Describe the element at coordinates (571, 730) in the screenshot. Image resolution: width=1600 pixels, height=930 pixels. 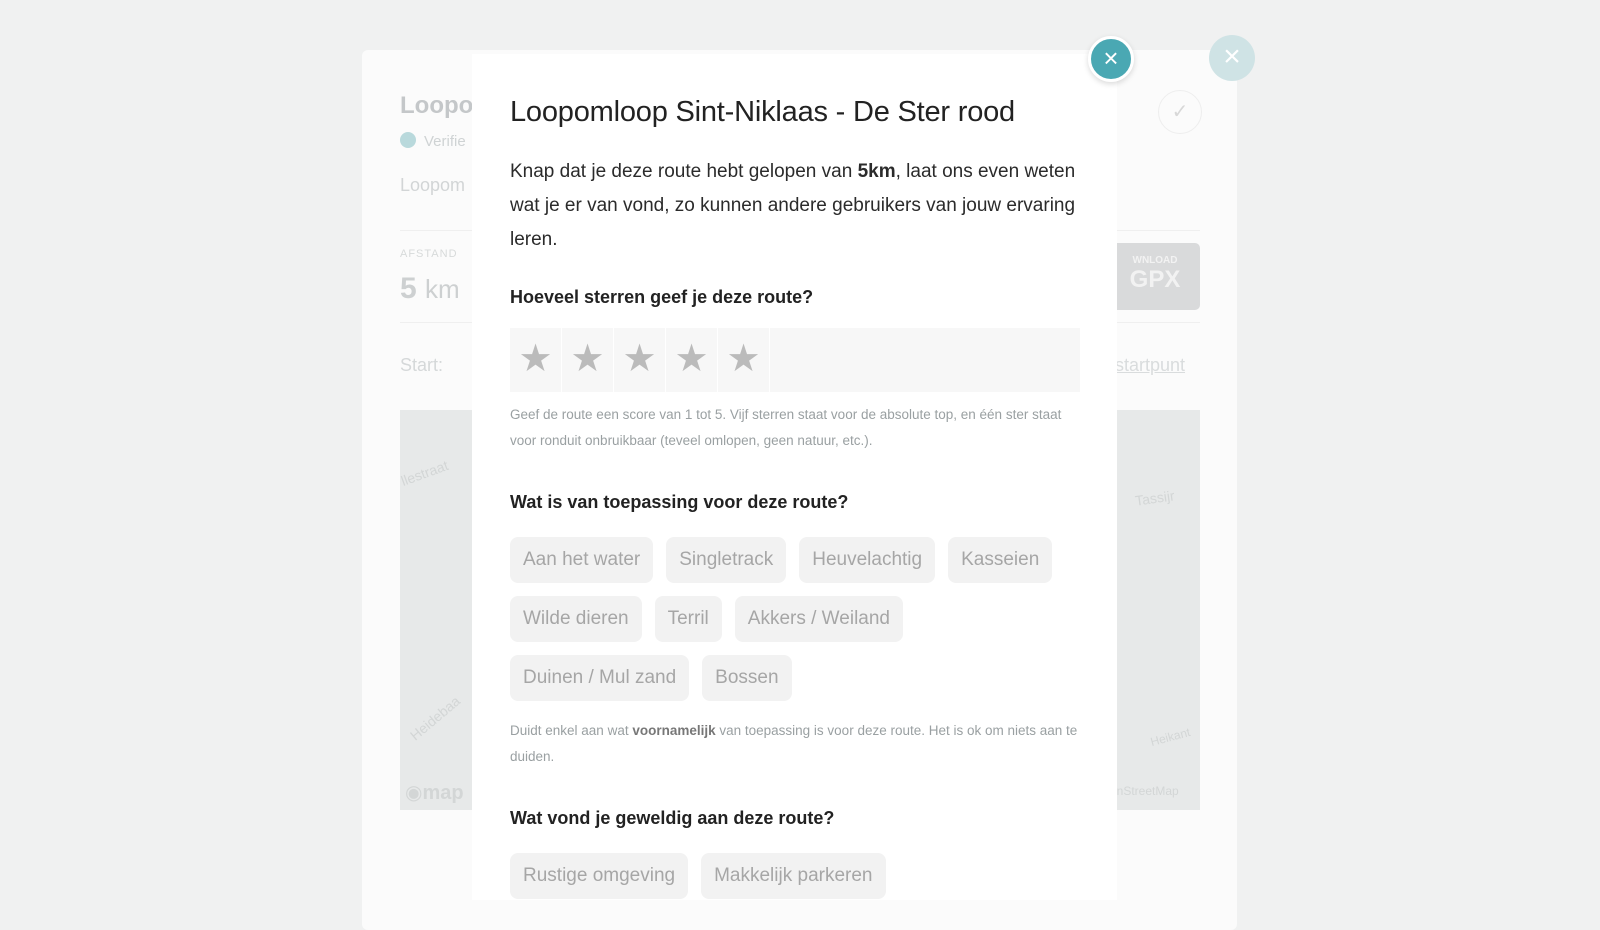
I see `applicable-hint-before: Duidt enkel aan wat` at that location.